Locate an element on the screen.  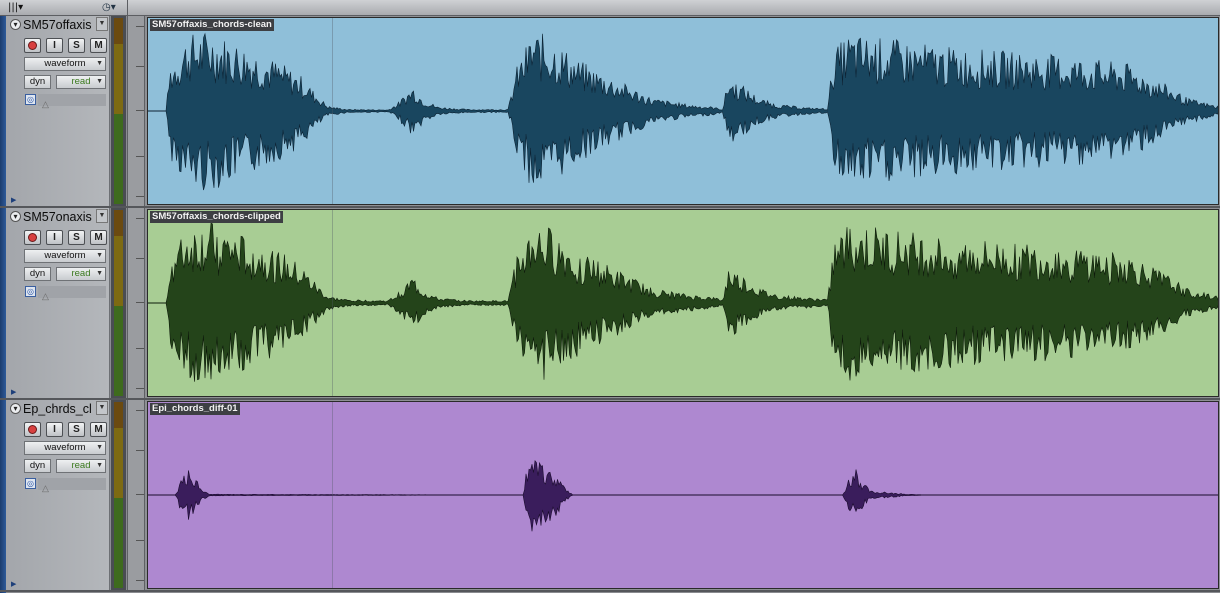
track-name: SM57offaxis is located at coordinates (58, 25).